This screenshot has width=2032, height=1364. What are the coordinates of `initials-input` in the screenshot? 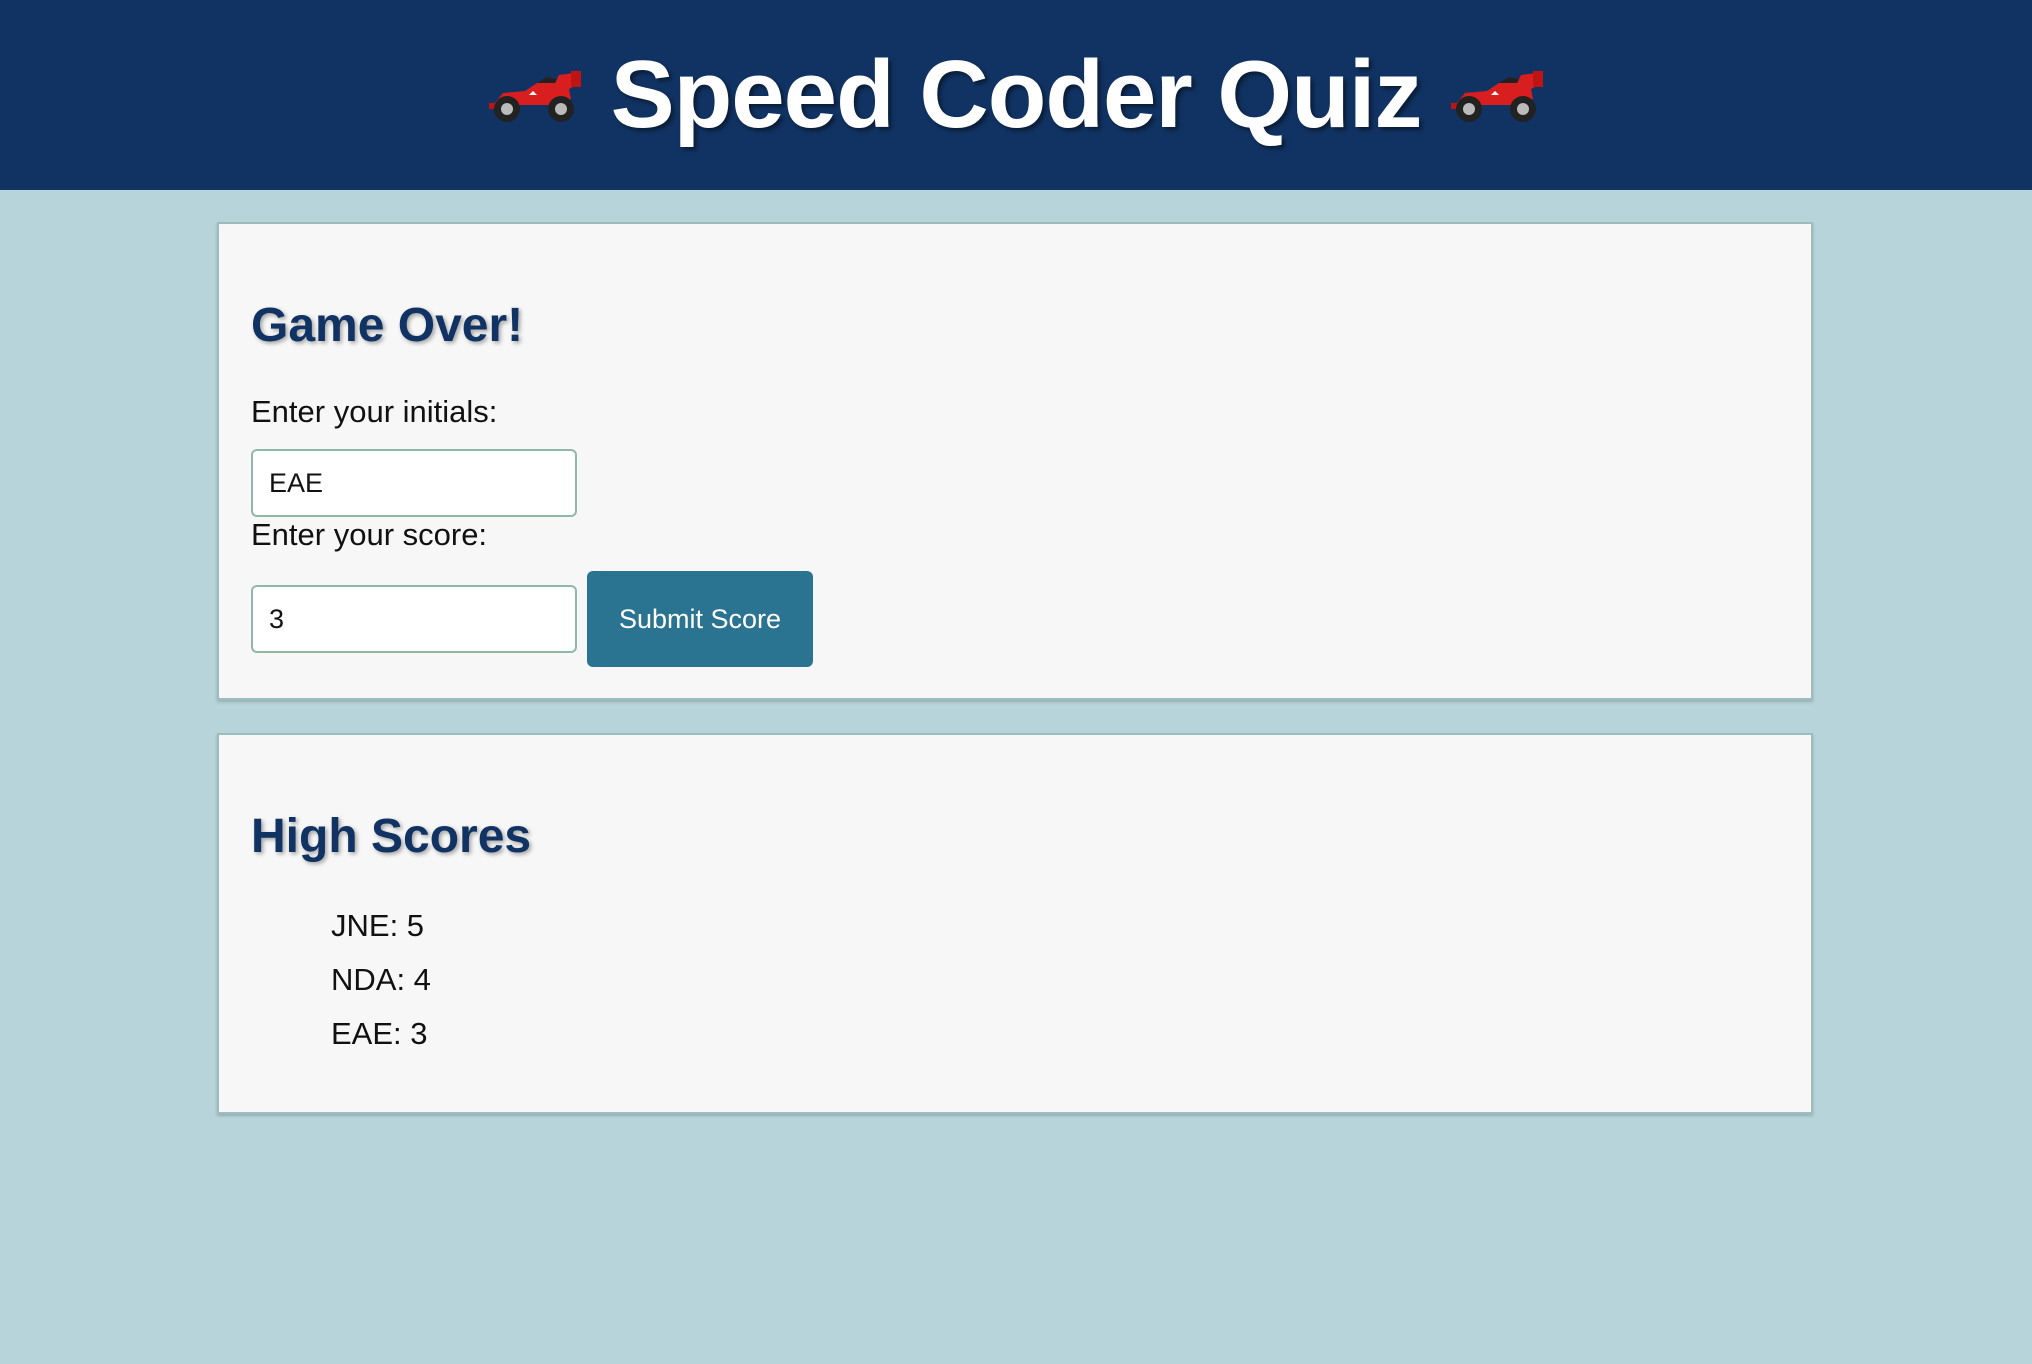 It's located at (414, 483).